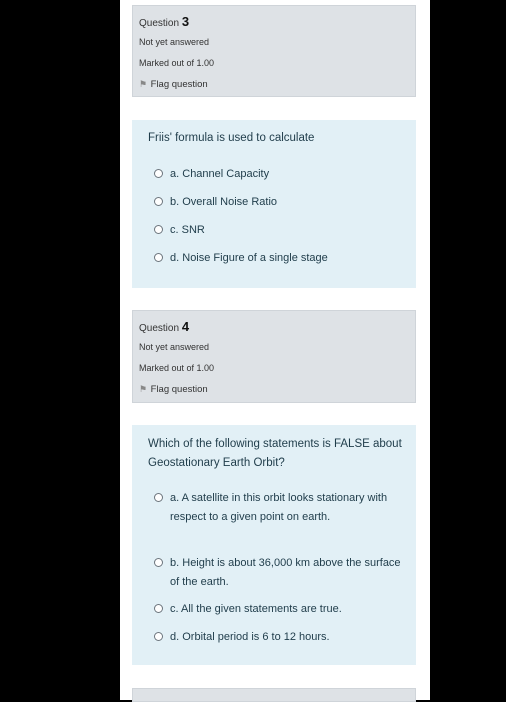 The width and height of the screenshot is (506, 702). Describe the element at coordinates (185, 21) in the screenshot. I see `question-number-value: 3` at that location.